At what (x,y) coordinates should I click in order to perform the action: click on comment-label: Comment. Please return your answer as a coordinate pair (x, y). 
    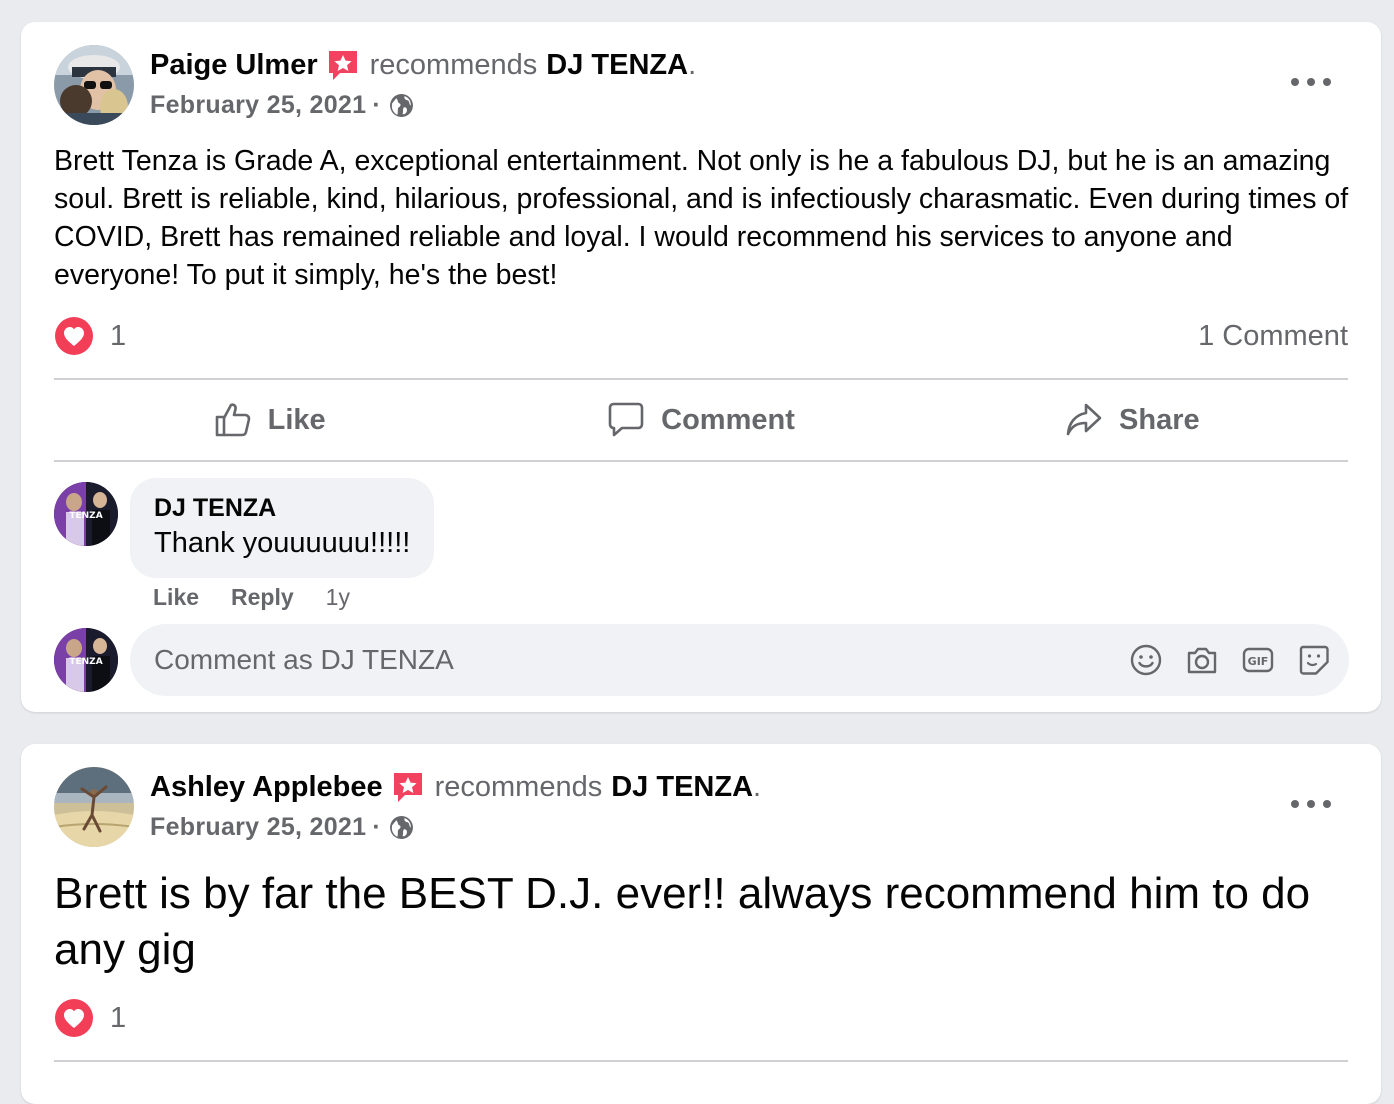
    Looking at the image, I should click on (728, 419).